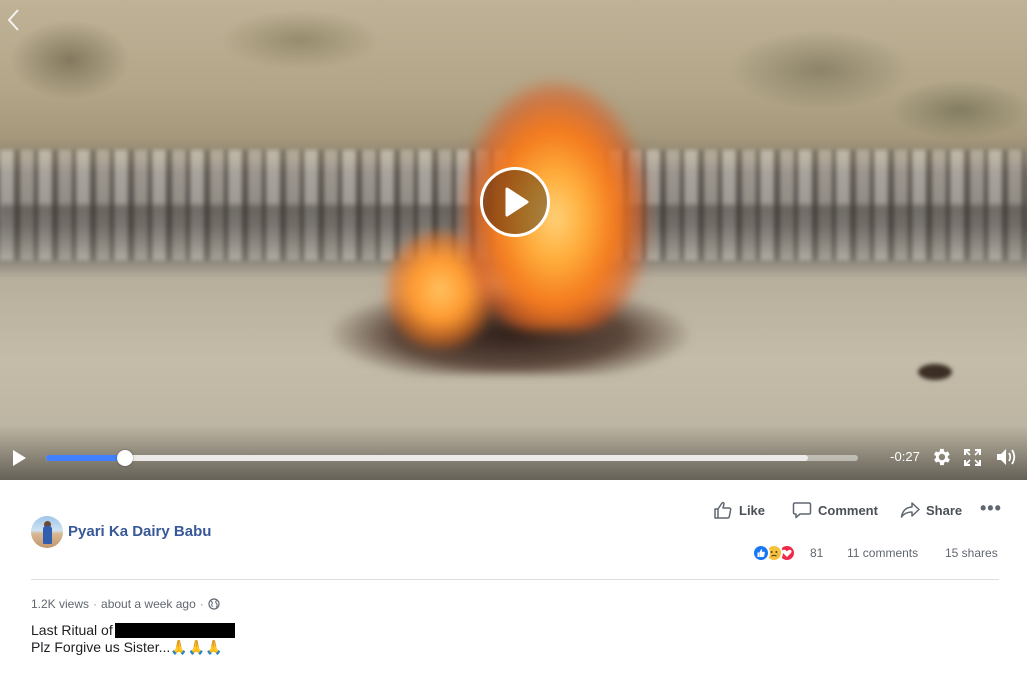  I want to click on gear-icon, so click(942, 457).